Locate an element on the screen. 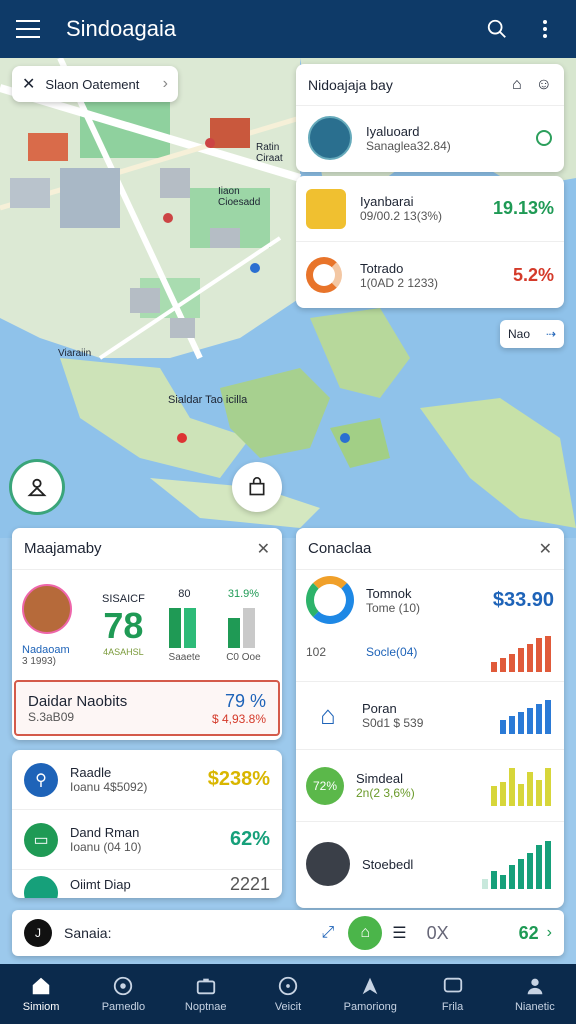 This screenshot has height=1024, width=576. map-label: Viaraiin is located at coordinates (75, 353).